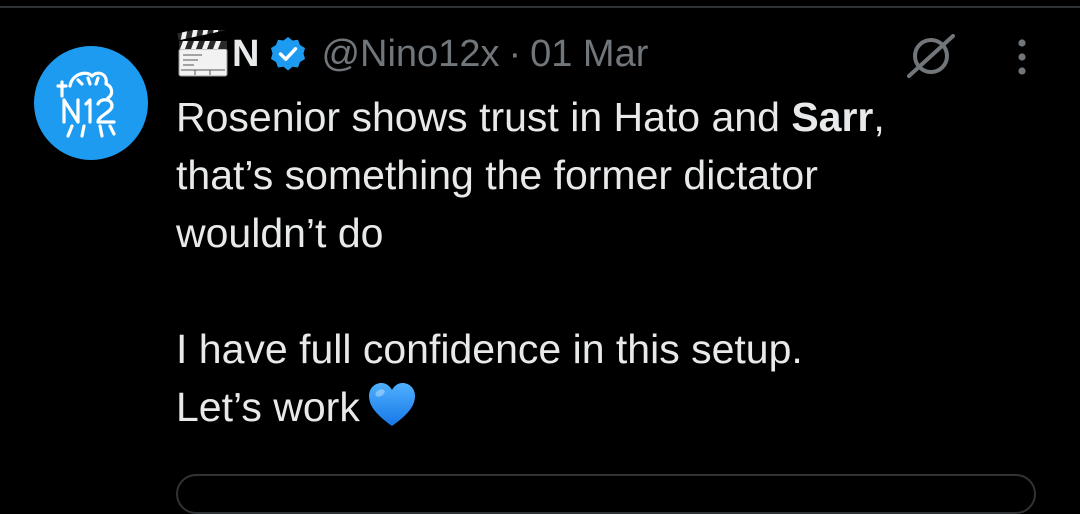  I want to click on author-handle: @Nino12x, so click(410, 54).